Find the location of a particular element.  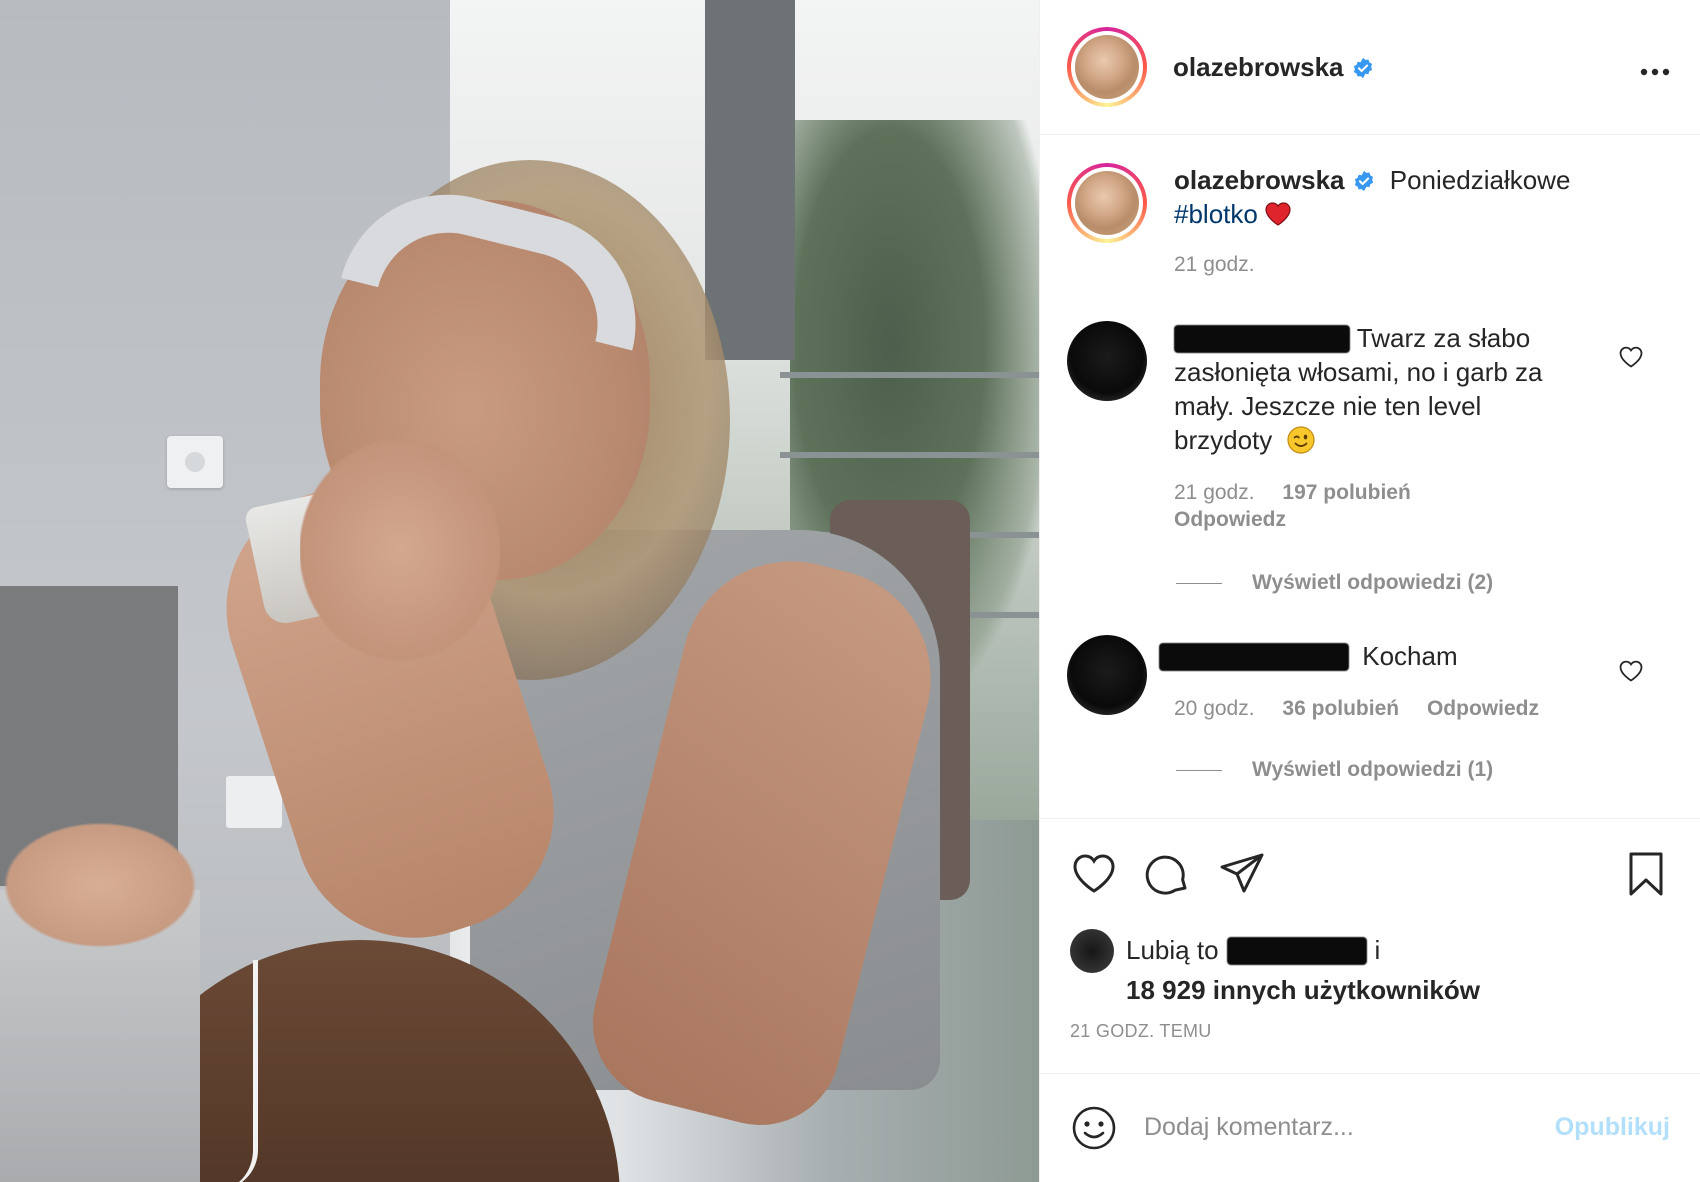

photo-outlet is located at coordinates (254, 802).